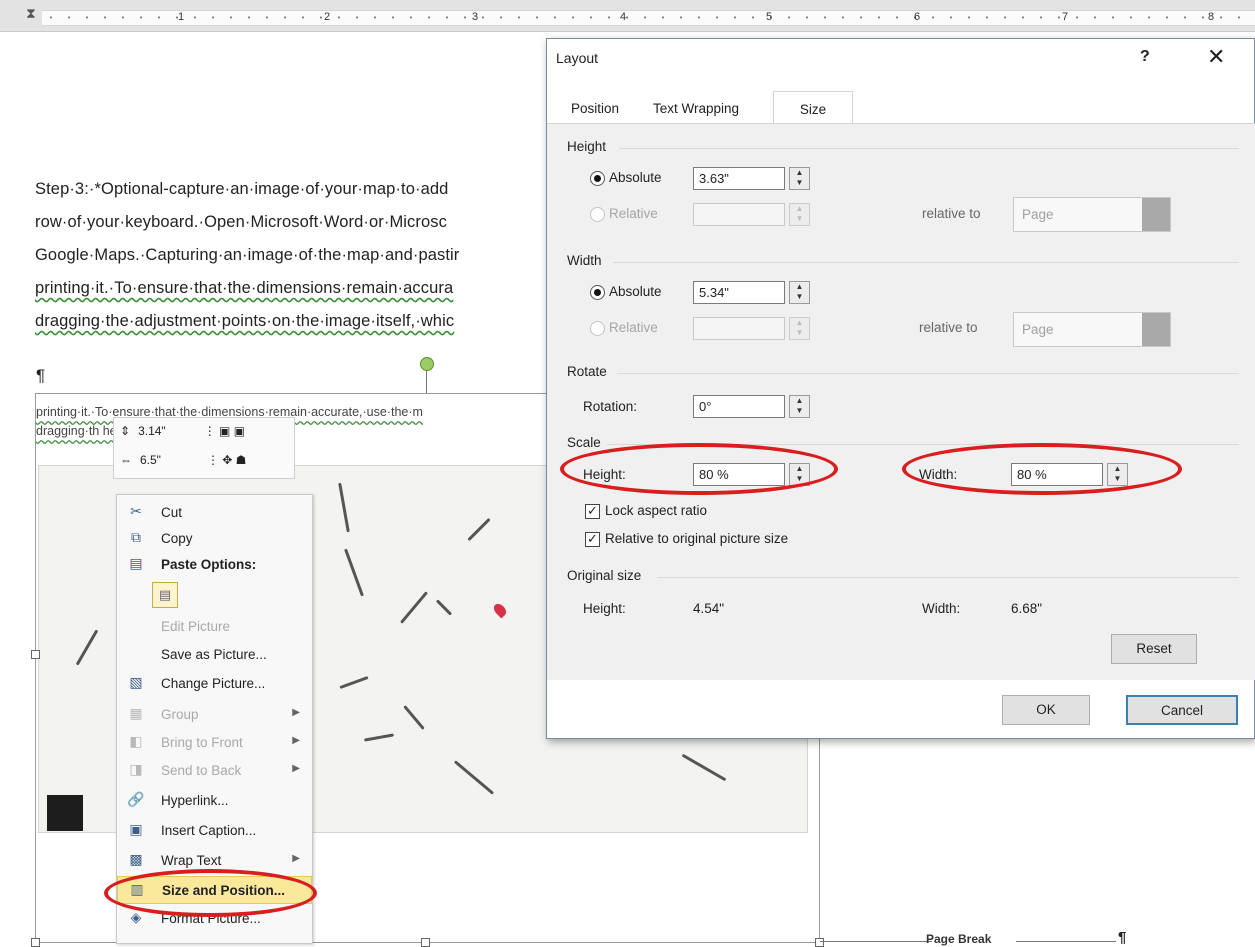  I want to click on width-group-label: Width, so click(584, 260).